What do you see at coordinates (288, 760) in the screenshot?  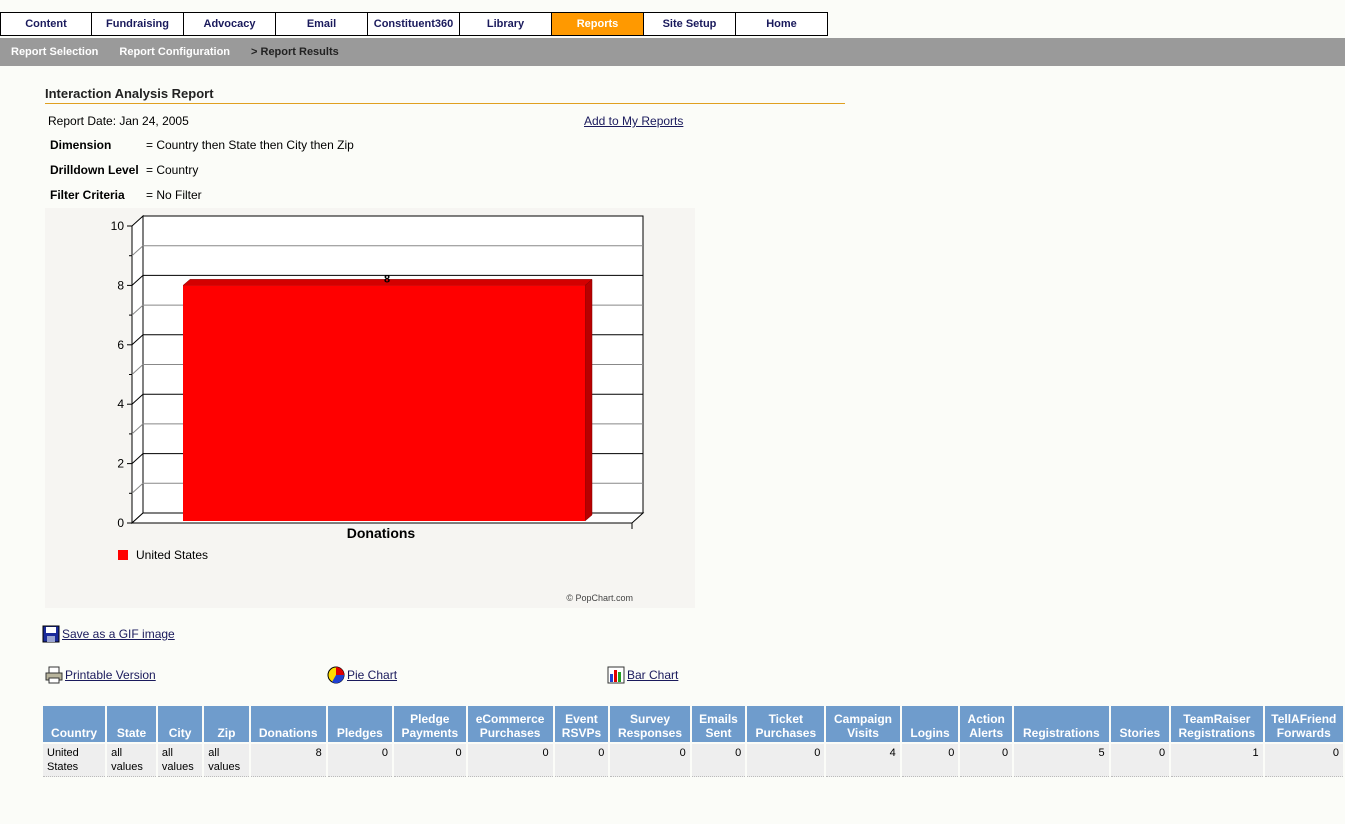 I see `table-cell: 8` at bounding box center [288, 760].